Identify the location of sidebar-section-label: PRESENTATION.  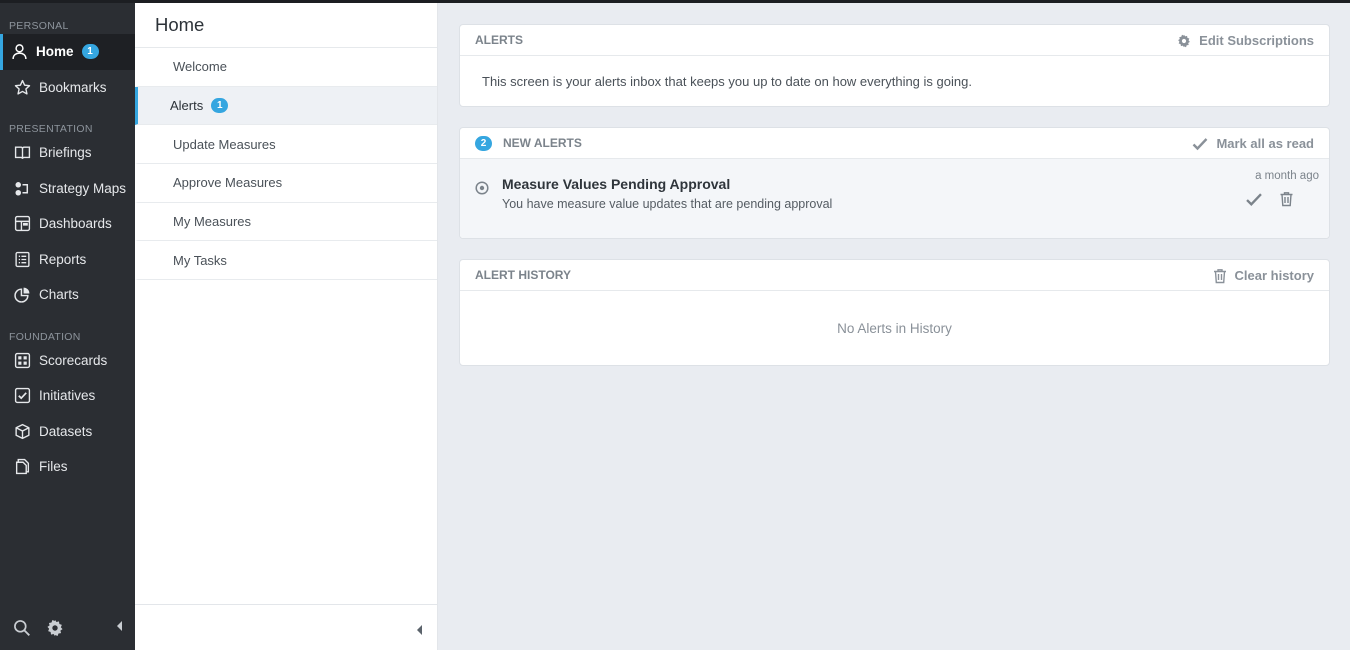
(51, 129).